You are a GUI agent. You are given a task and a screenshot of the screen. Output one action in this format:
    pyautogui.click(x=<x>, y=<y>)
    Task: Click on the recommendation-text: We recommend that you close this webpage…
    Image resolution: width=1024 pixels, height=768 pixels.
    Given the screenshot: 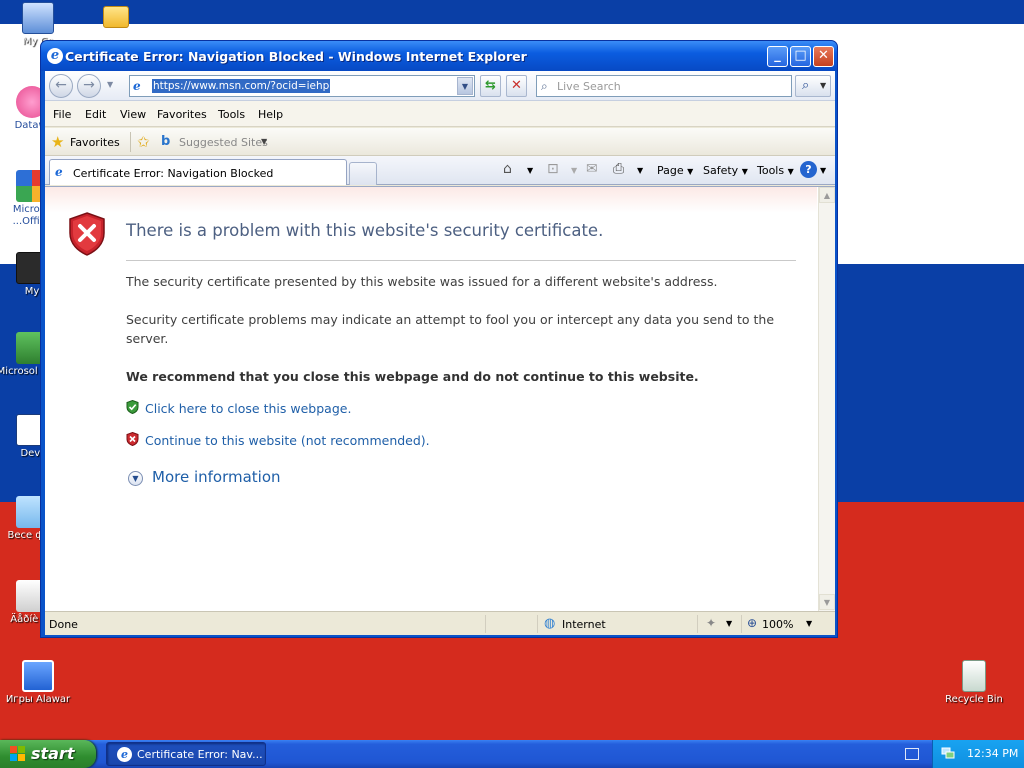 What is the action you would take?
    pyautogui.click(x=412, y=376)
    